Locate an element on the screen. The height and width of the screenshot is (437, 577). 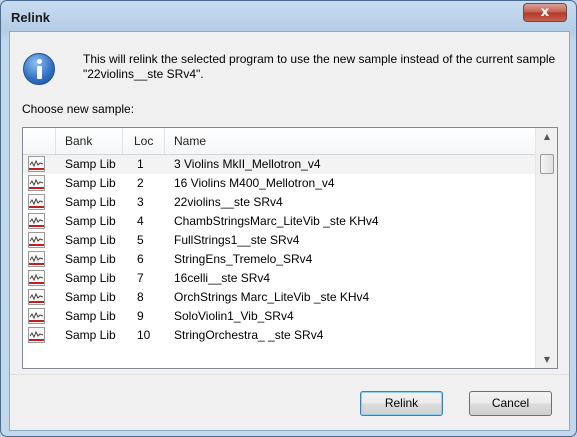
cell-loc: 10 is located at coordinates (144, 335).